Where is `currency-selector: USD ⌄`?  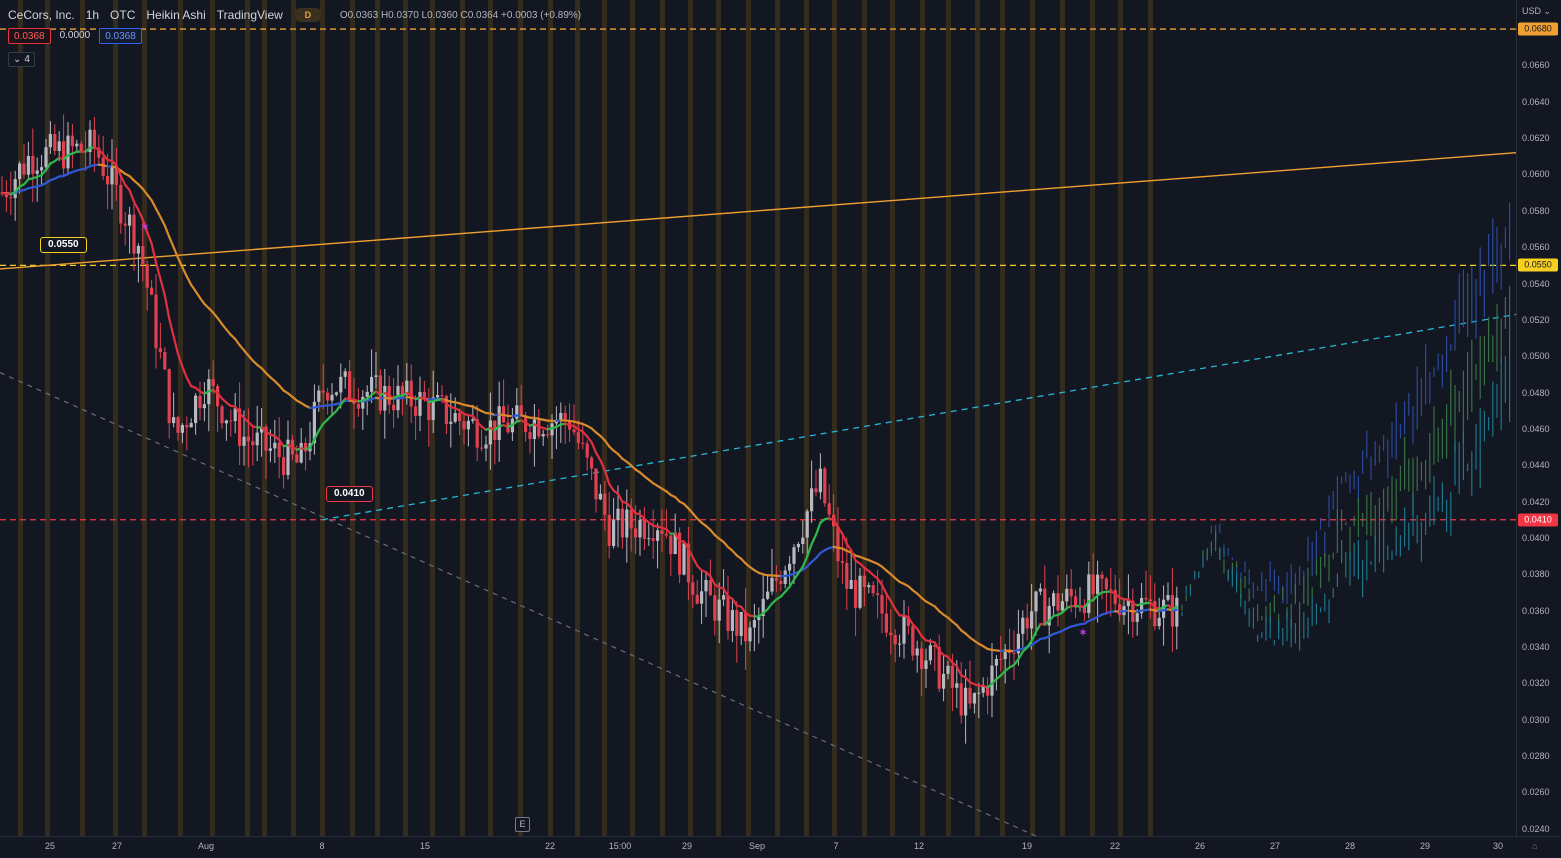
currency-selector: USD ⌄ is located at coordinates (1536, 11).